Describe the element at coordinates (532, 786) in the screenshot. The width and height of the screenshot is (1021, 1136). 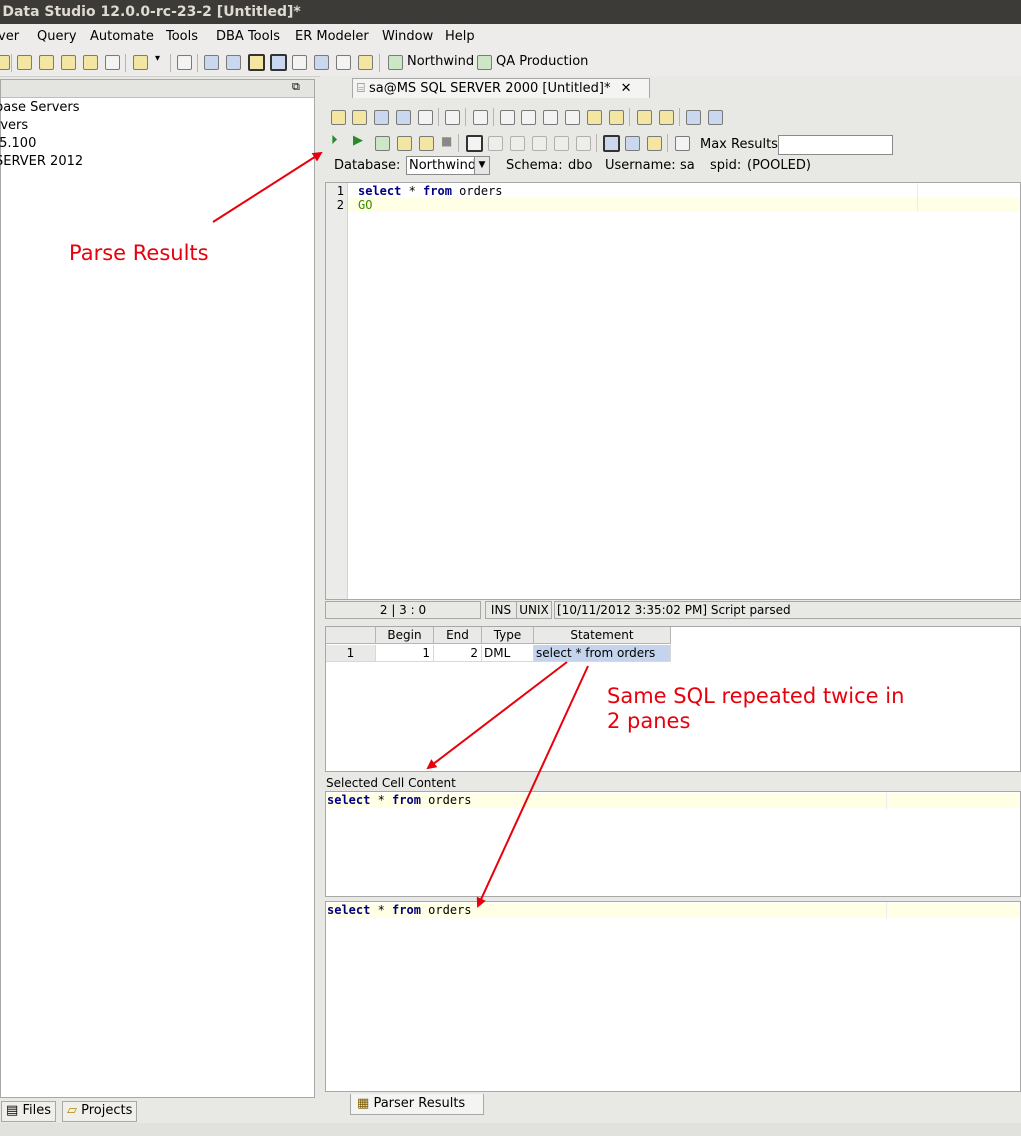
I see `arrow-to-statement-pane` at that location.